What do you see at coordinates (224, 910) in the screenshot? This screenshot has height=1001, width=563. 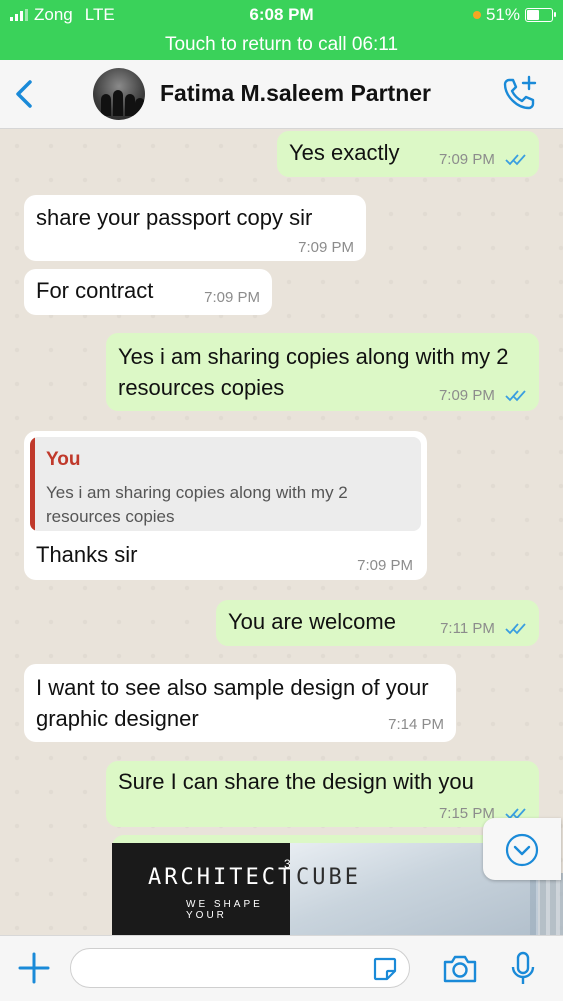 I see `image-tagline: WE SHAPE YOUR` at bounding box center [224, 910].